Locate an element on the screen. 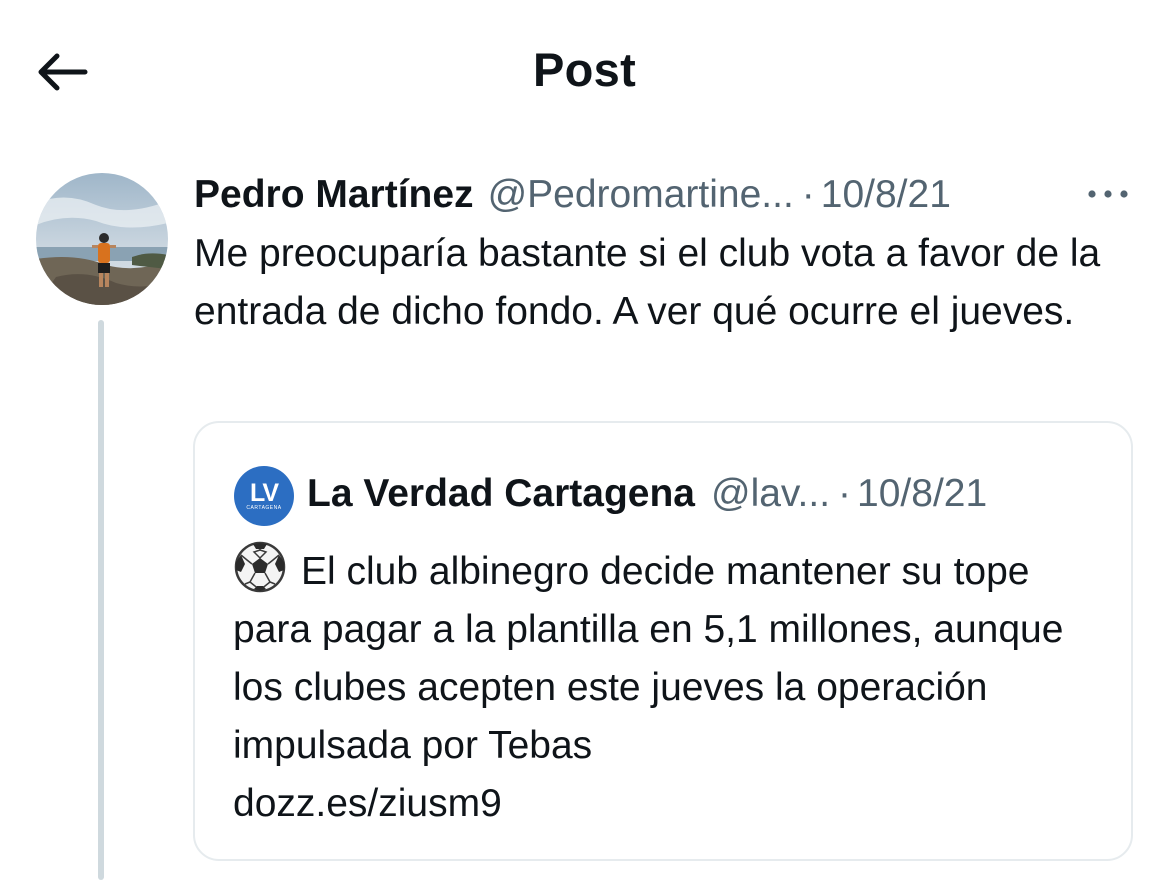  soccer-ball-icon is located at coordinates (260, 567).